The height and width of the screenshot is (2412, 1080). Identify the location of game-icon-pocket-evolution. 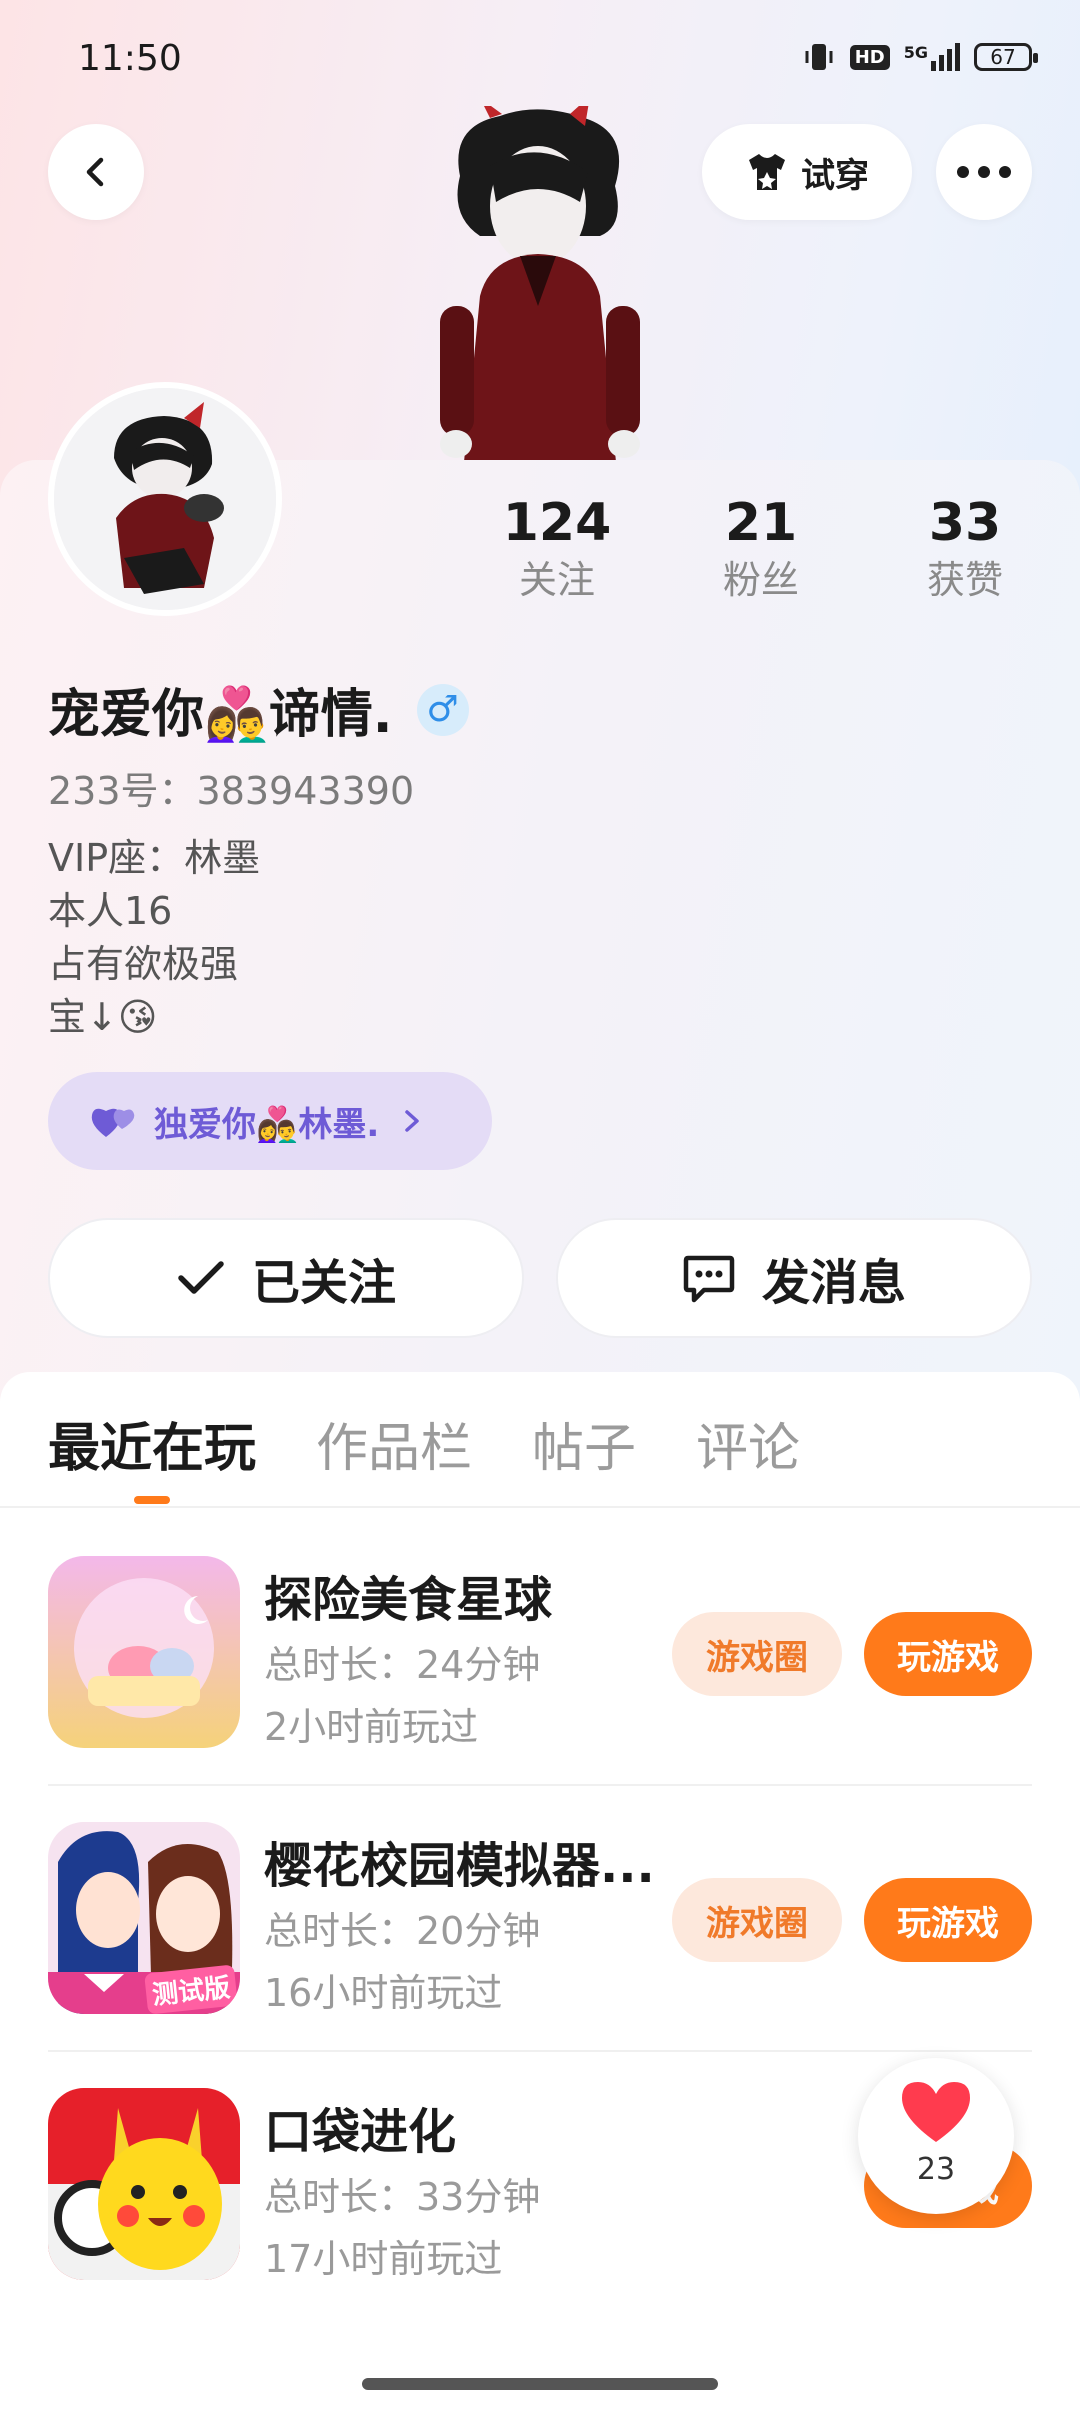
(144, 2184).